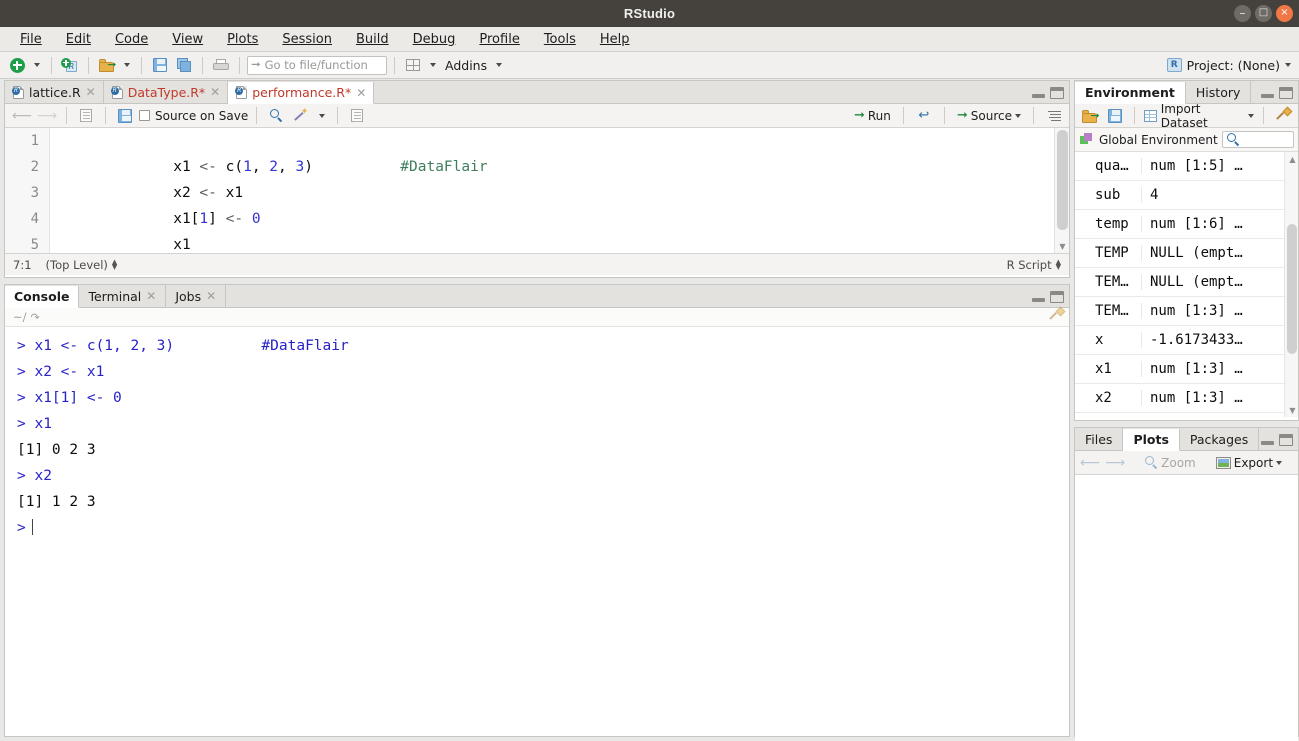 The width and height of the screenshot is (1299, 741). What do you see at coordinates (131, 39) in the screenshot?
I see `menu-code: Code` at bounding box center [131, 39].